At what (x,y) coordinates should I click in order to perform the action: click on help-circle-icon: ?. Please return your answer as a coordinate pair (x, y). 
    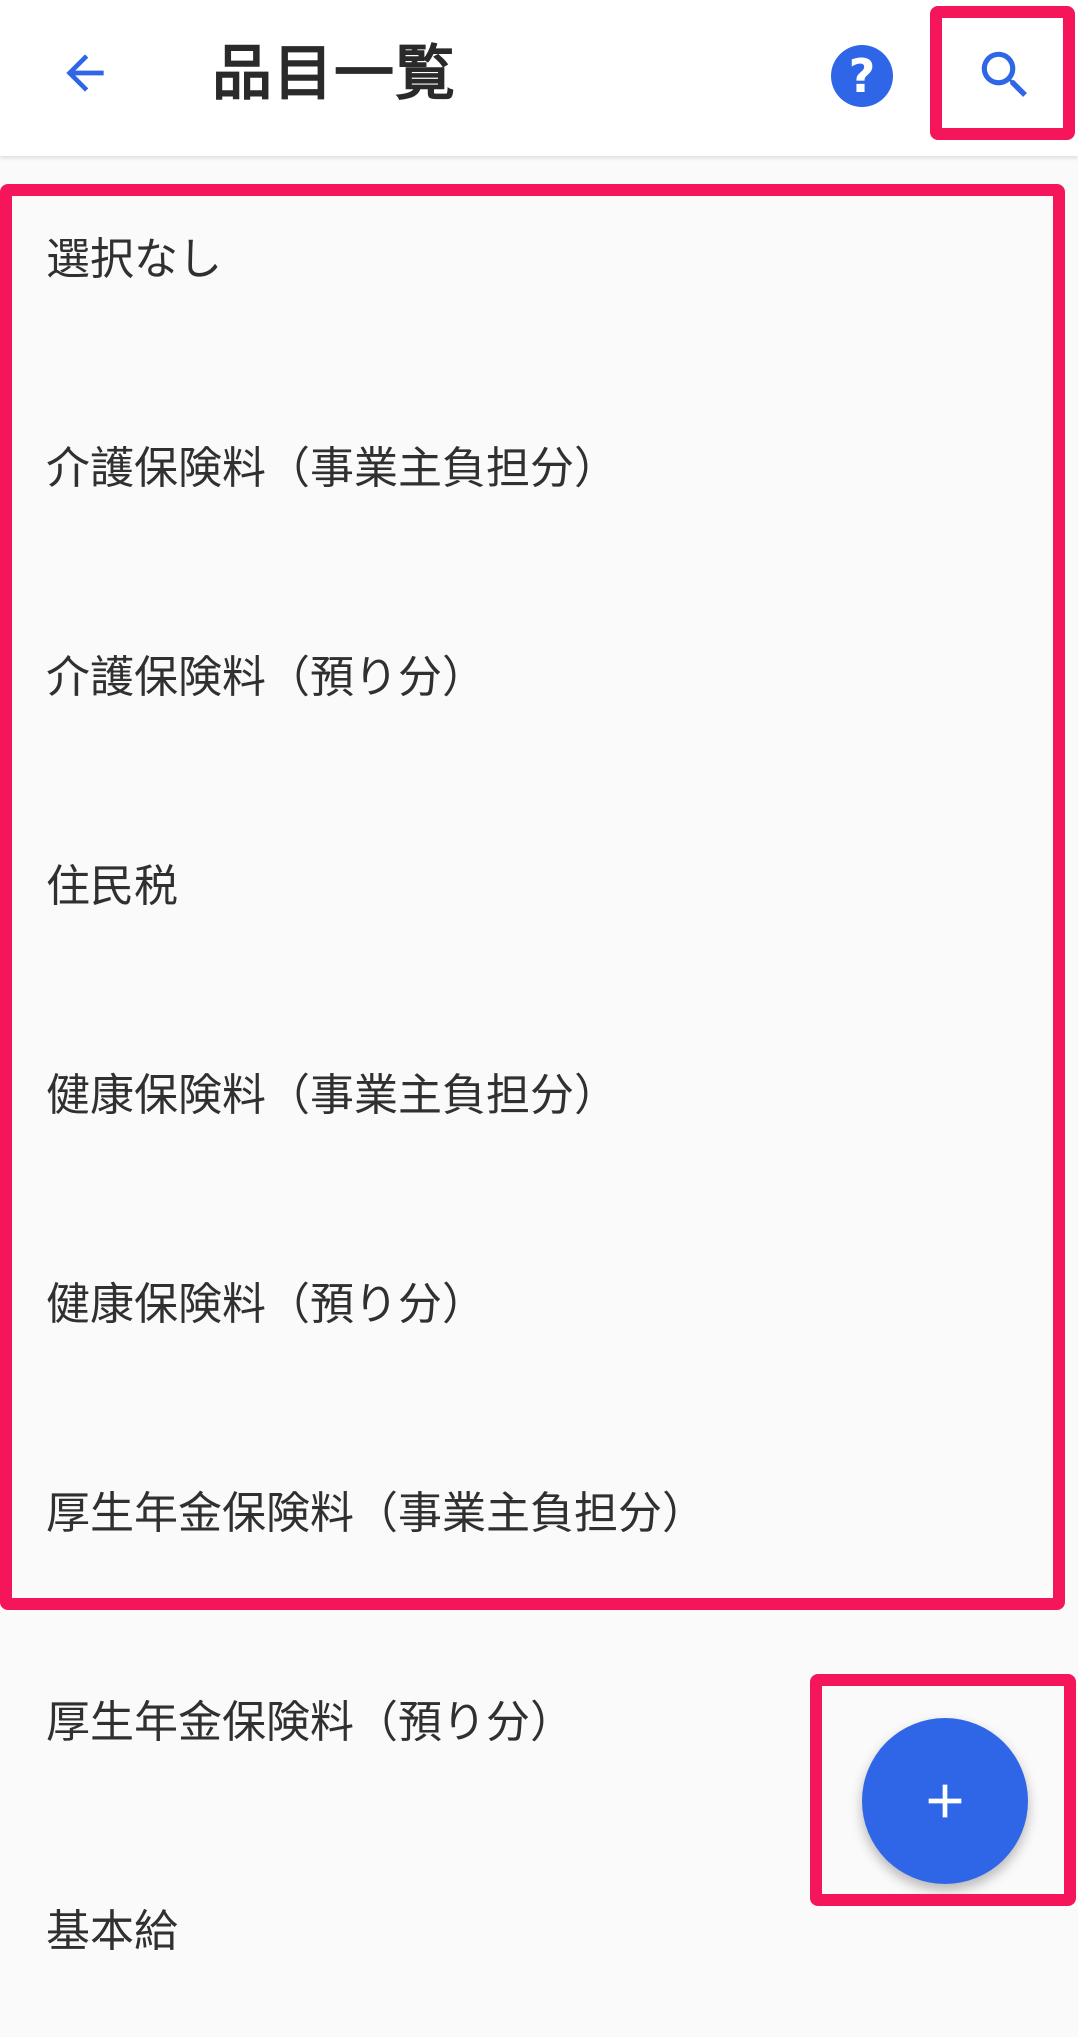
    Looking at the image, I should click on (862, 76).